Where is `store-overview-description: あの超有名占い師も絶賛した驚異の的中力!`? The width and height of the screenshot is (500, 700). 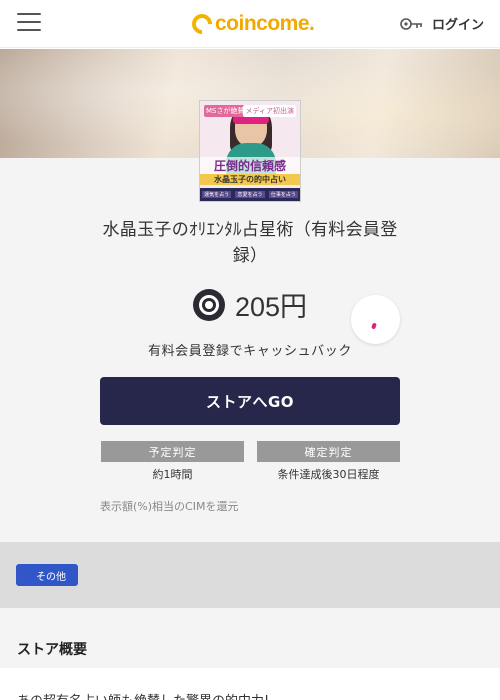 store-overview-description: あの超有名占い師も絶賛した驚異の的中力! is located at coordinates (143, 695).